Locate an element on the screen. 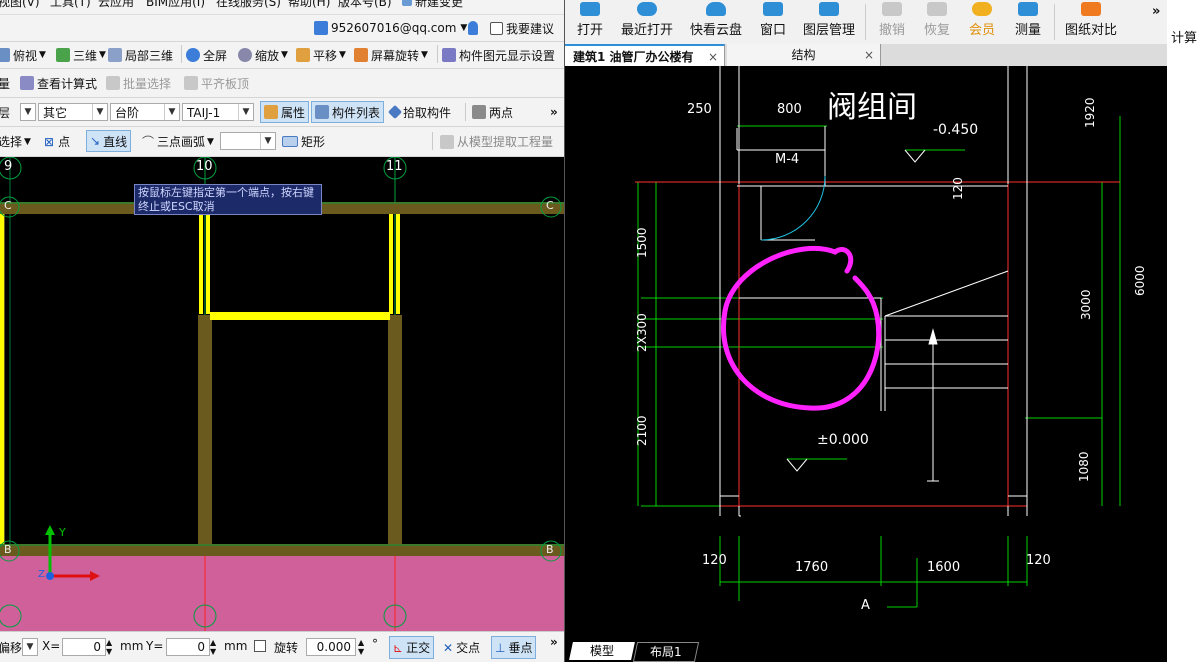 Image resolution: width=1202 pixels, height=662 pixels. menu-bim: BIM应用(I) is located at coordinates (175, 4).